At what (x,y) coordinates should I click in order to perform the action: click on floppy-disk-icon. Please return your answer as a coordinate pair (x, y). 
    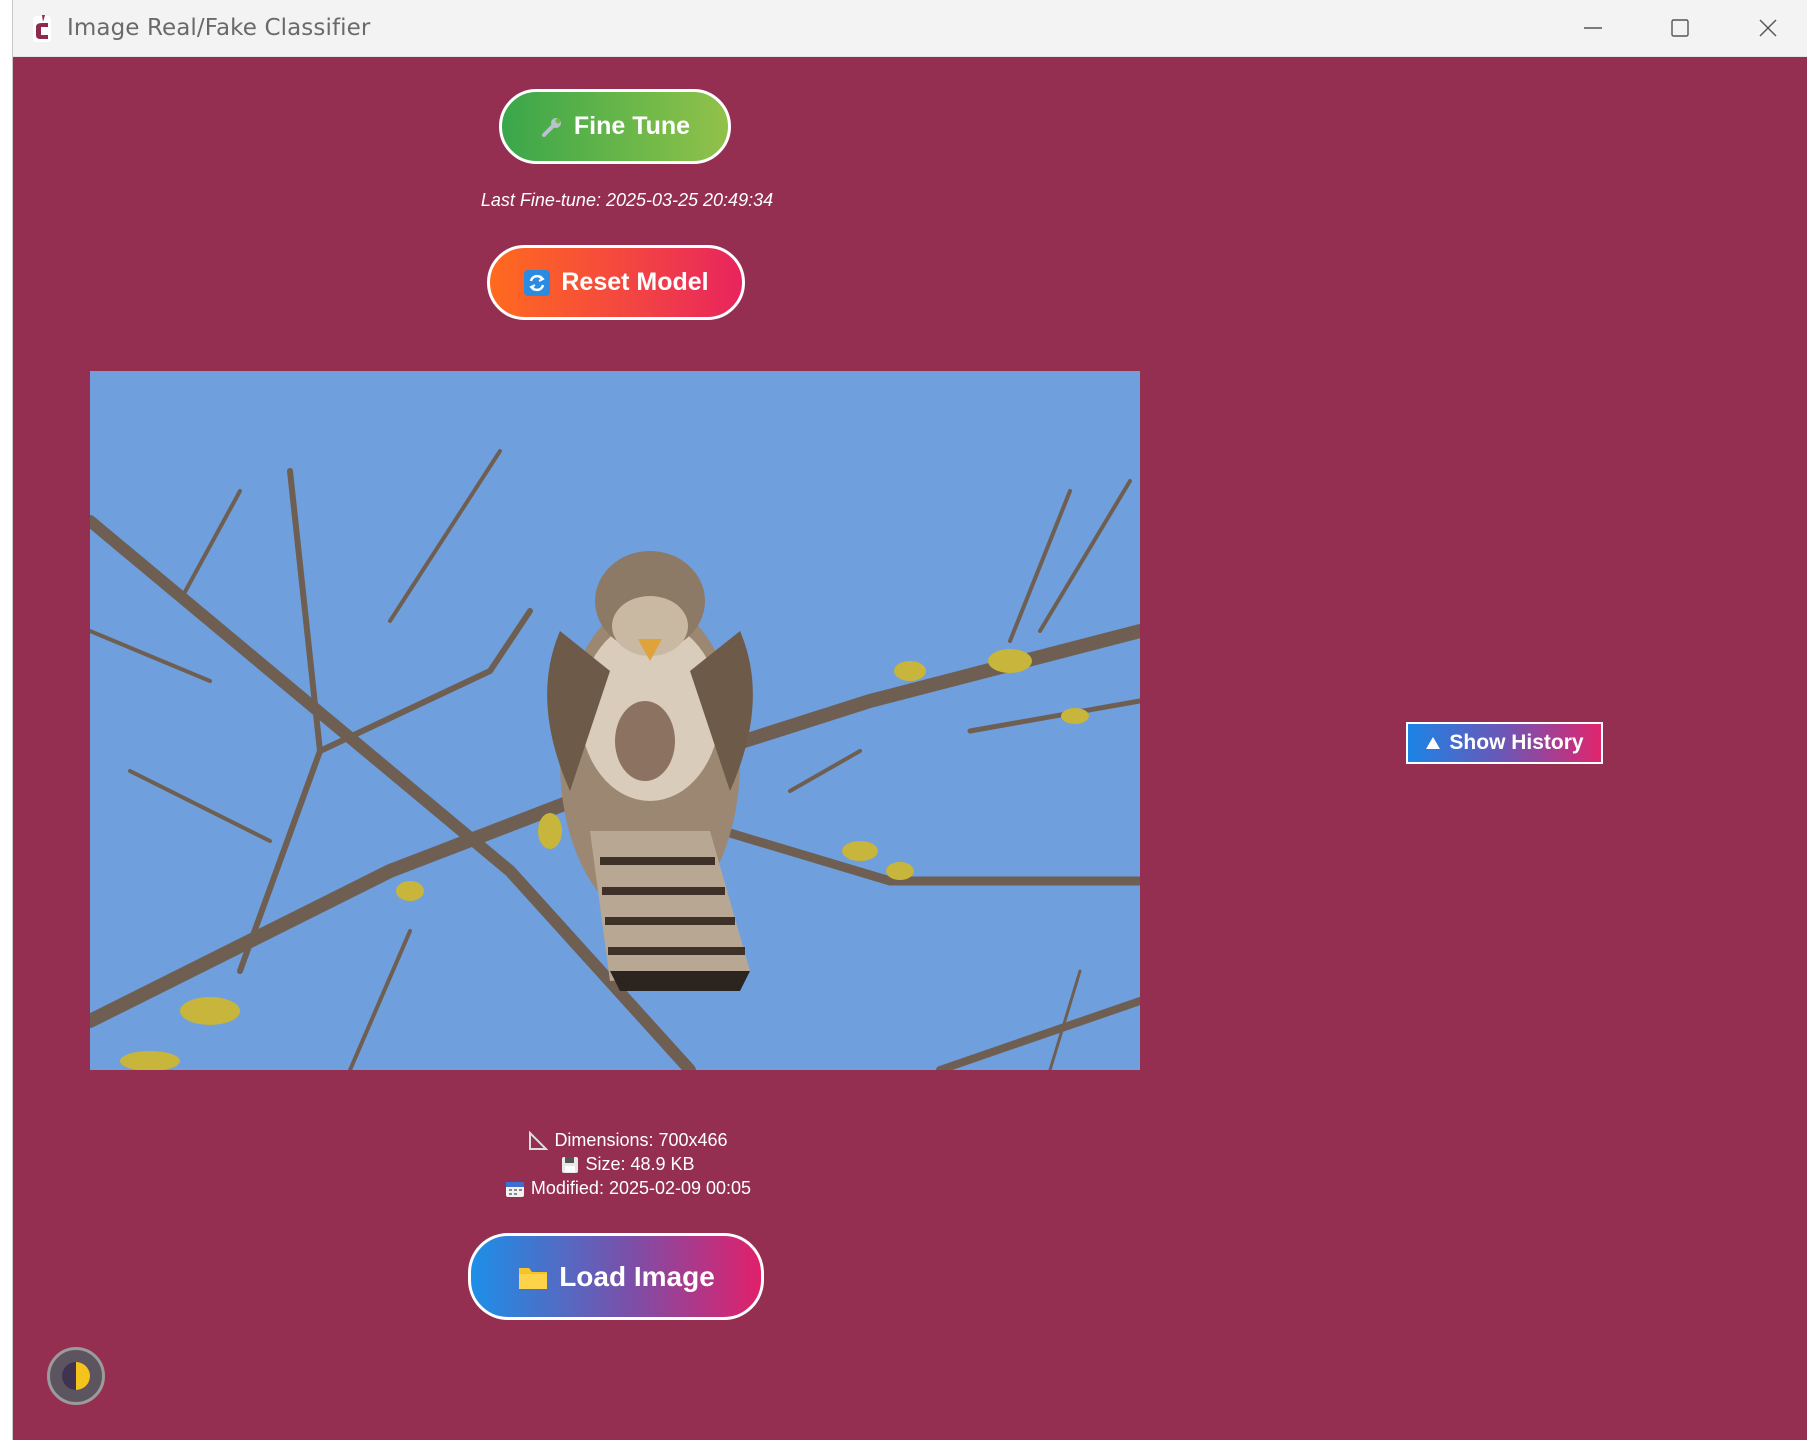
    Looking at the image, I should click on (570, 1164).